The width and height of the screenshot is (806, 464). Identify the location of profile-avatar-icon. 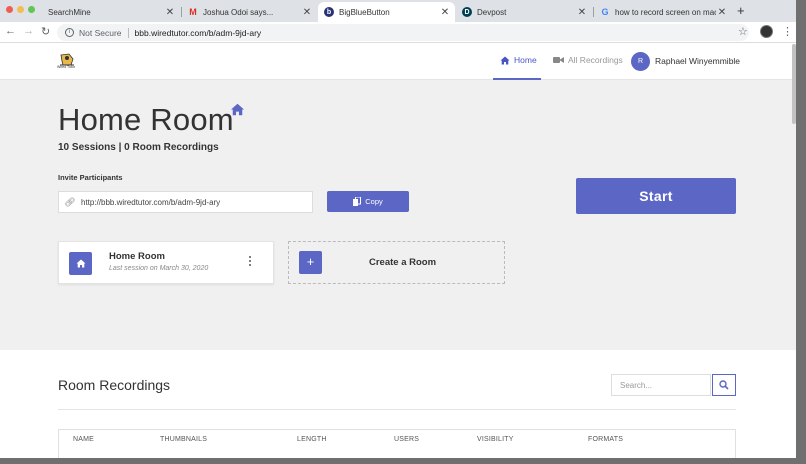
(766, 31).